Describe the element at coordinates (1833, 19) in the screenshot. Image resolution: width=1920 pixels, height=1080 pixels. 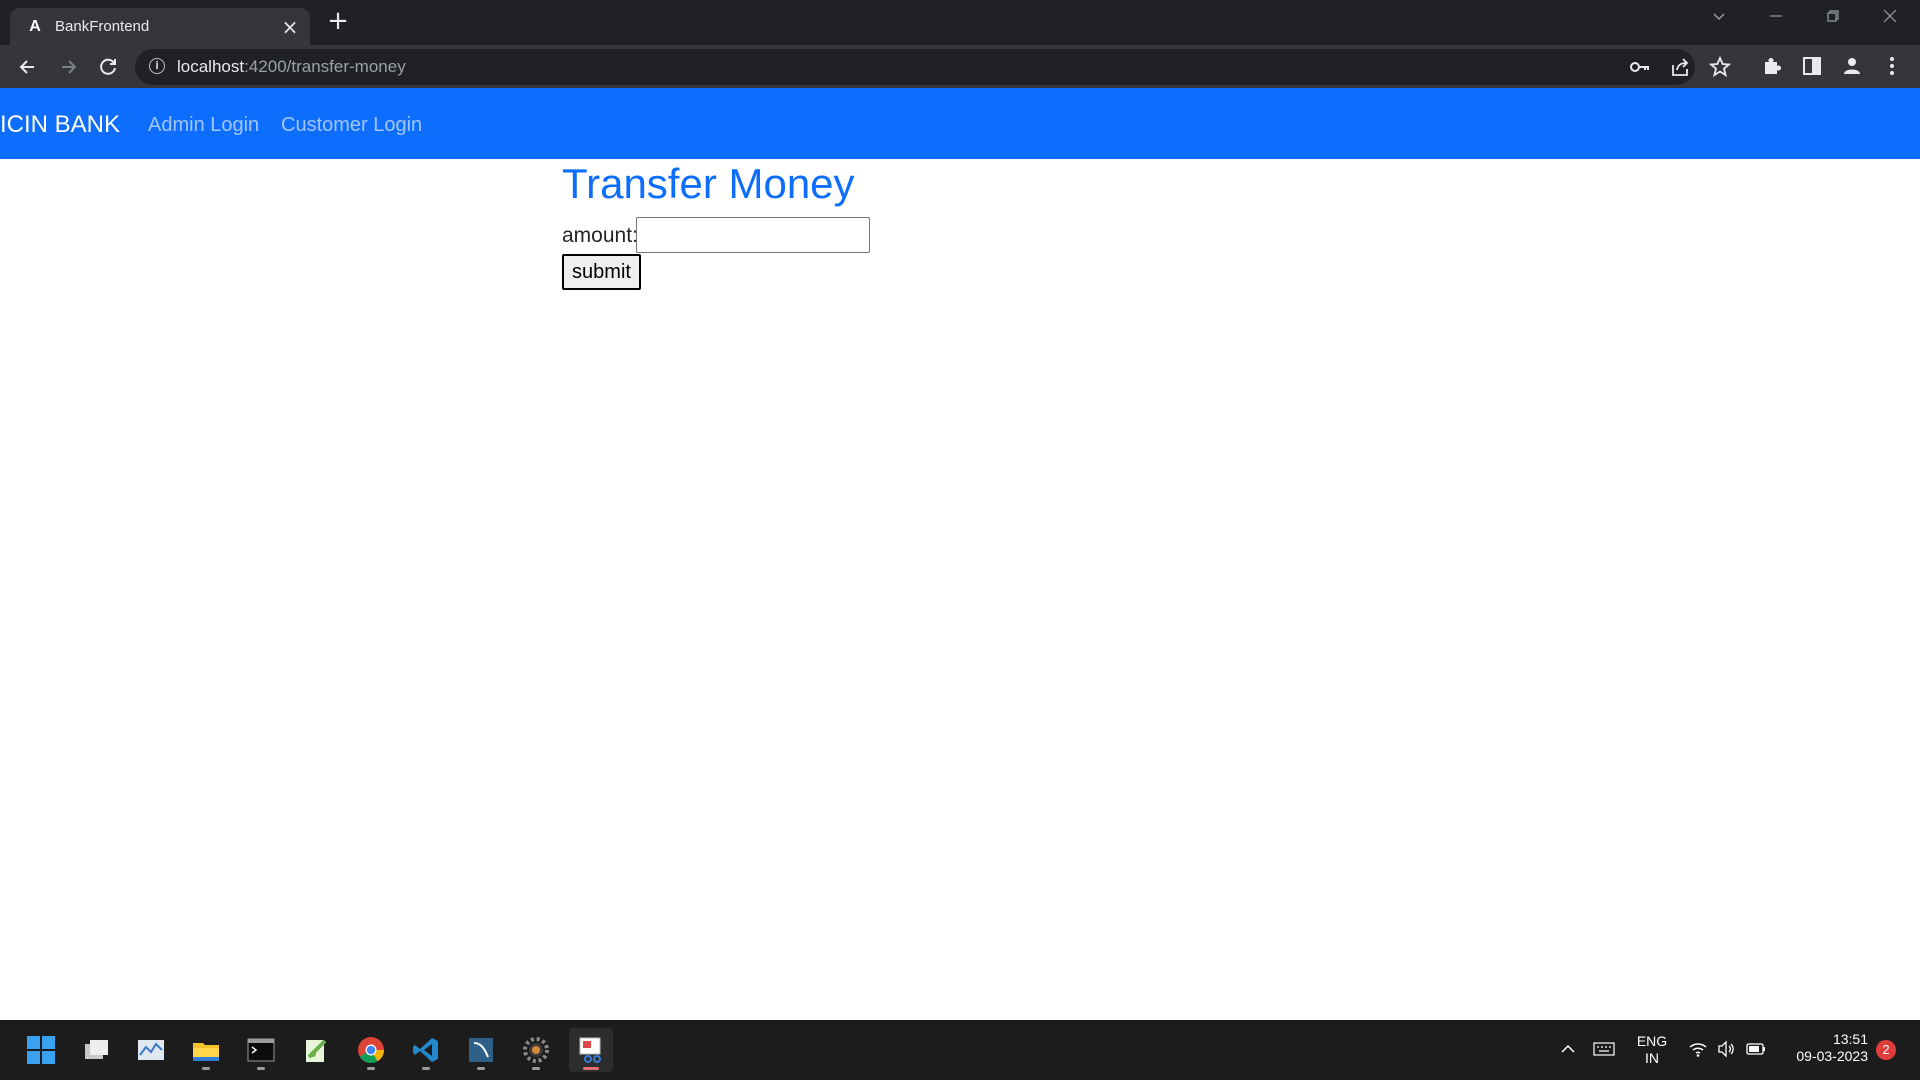
I see `restore-icon` at that location.